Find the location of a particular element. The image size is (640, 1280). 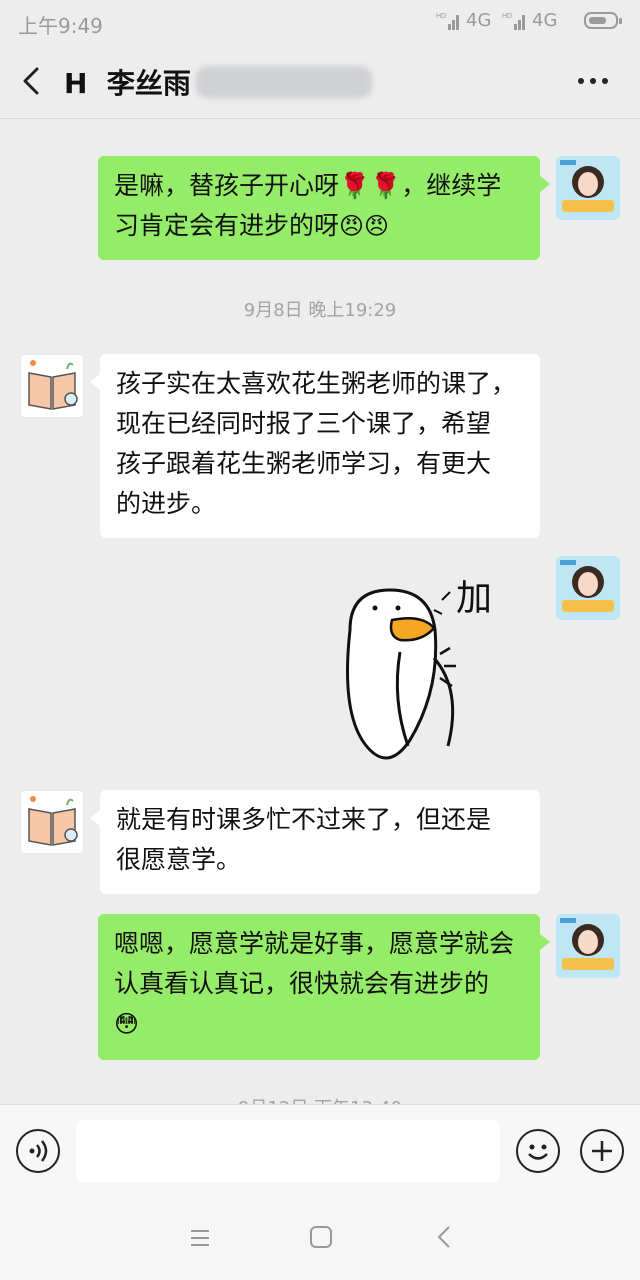

network-type-2: 4G is located at coordinates (545, 20).